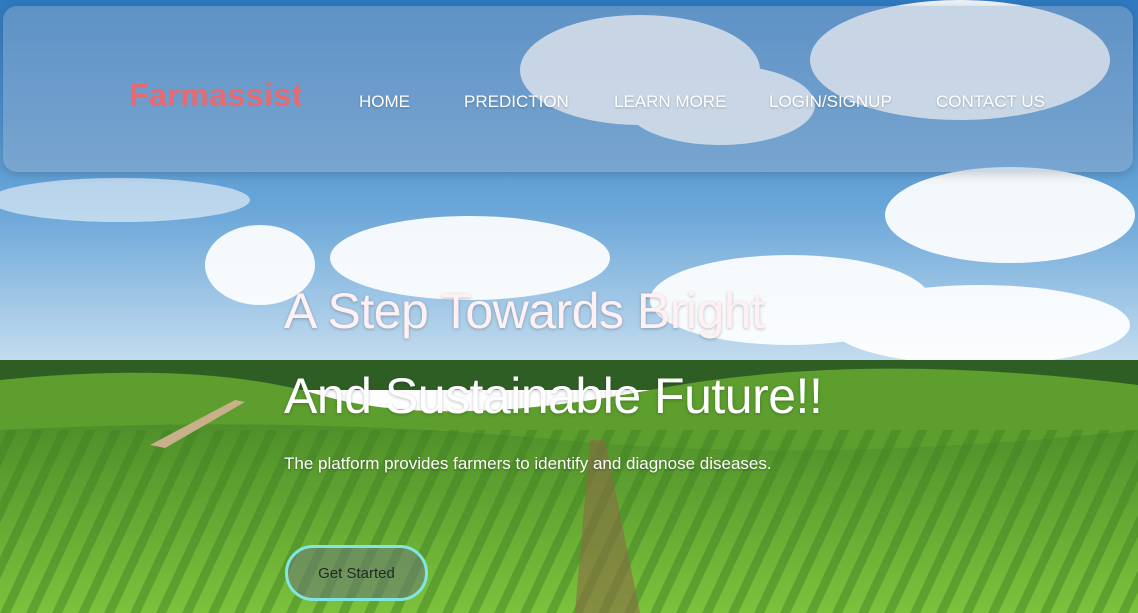  Describe the element at coordinates (830, 102) in the screenshot. I see `nav-login-signup: LOGIN/SIGNUP` at that location.